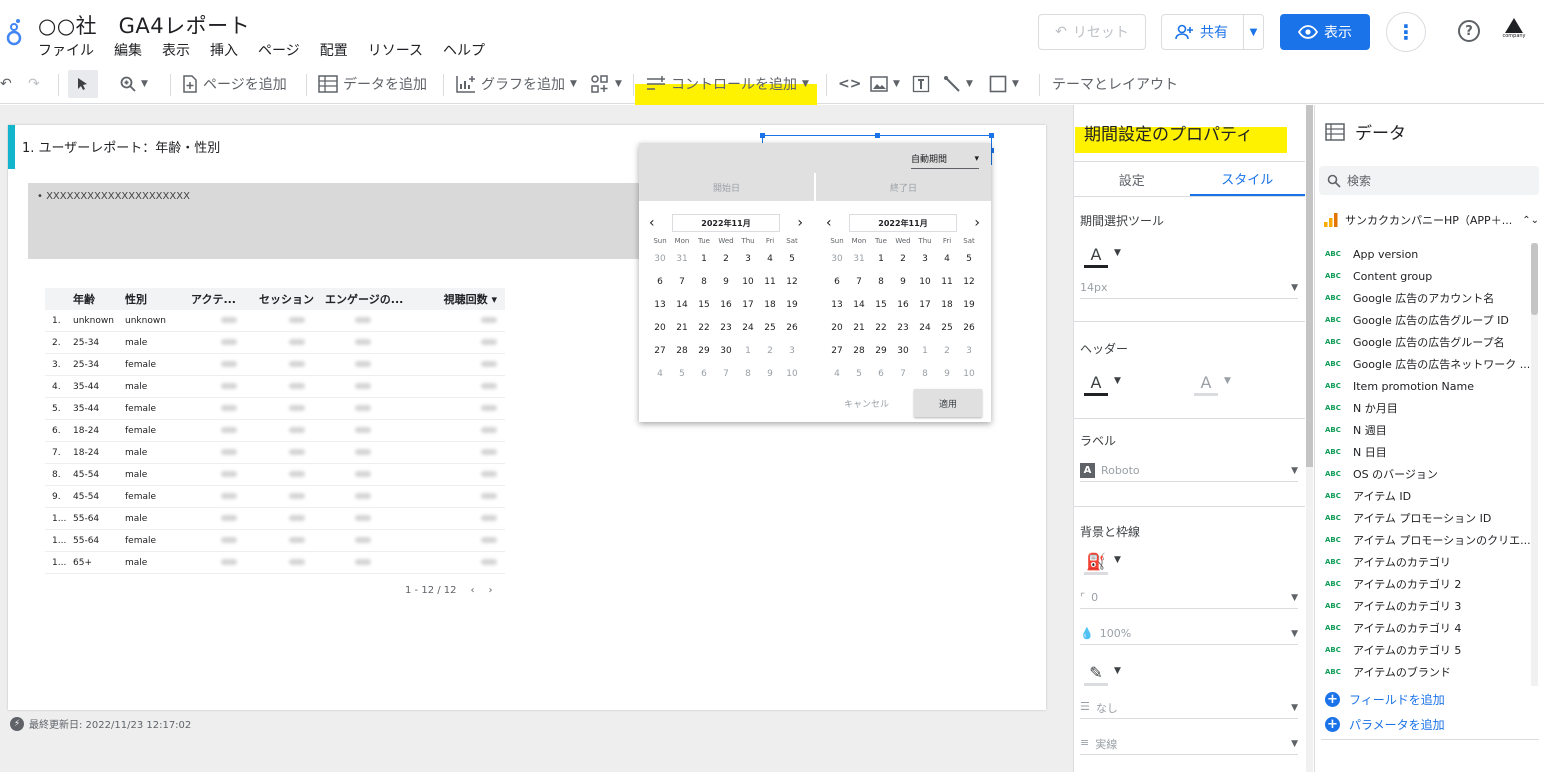 This screenshot has height=772, width=1544. I want to click on zoom-icon: ▼, so click(134, 84).